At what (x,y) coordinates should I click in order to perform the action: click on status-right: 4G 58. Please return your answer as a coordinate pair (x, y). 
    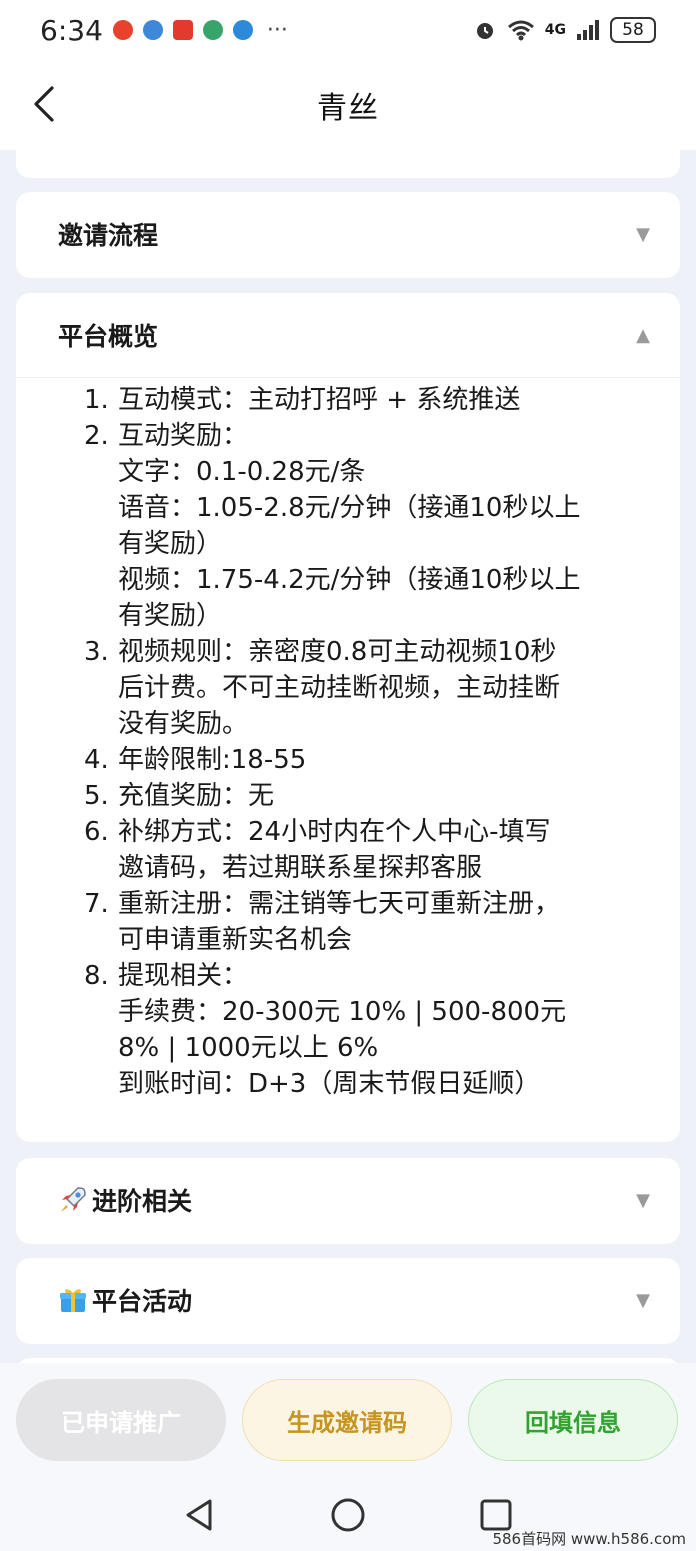
    Looking at the image, I should click on (564, 30).